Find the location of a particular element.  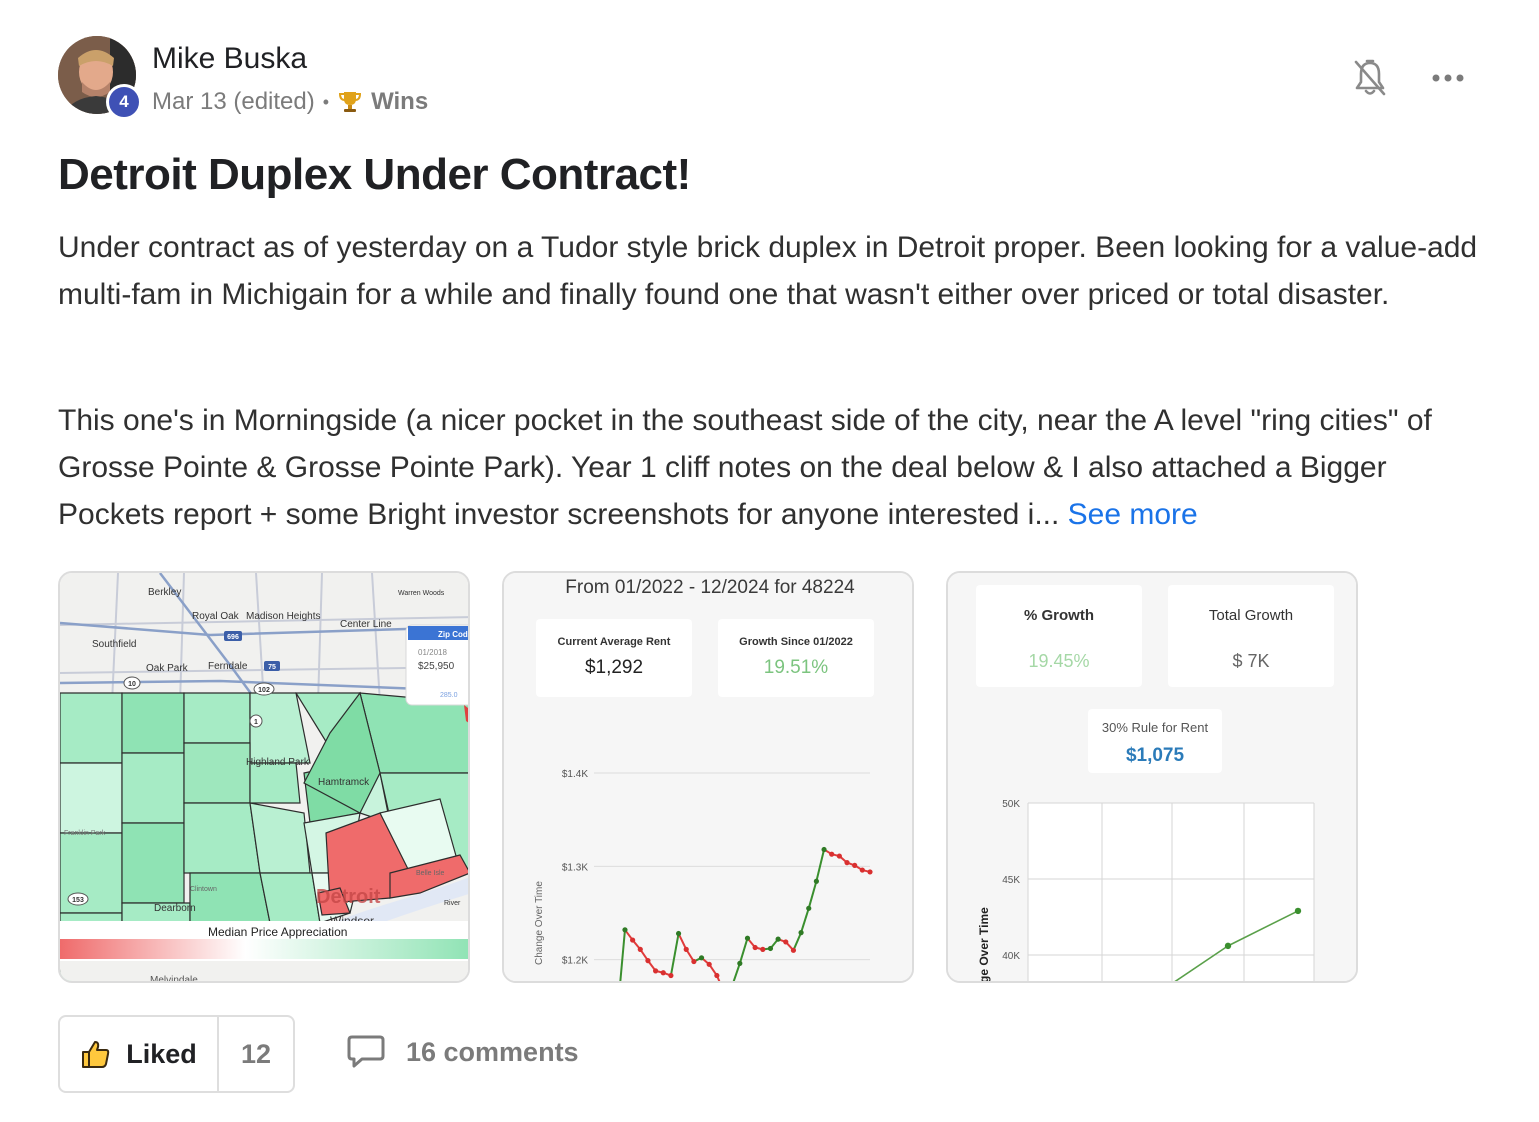

map-label-belle-isle: Belle Isle is located at coordinates (430, 873).